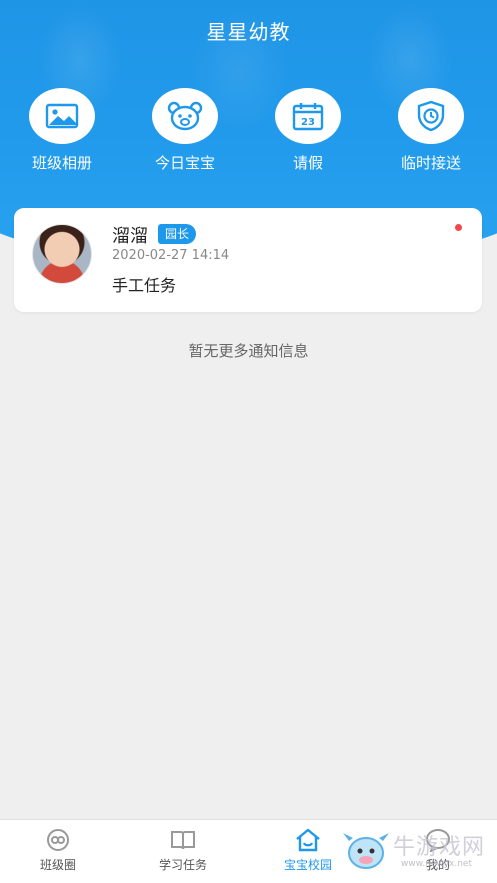  What do you see at coordinates (61, 163) in the screenshot?
I see `quick-action-label: 班级相册` at bounding box center [61, 163].